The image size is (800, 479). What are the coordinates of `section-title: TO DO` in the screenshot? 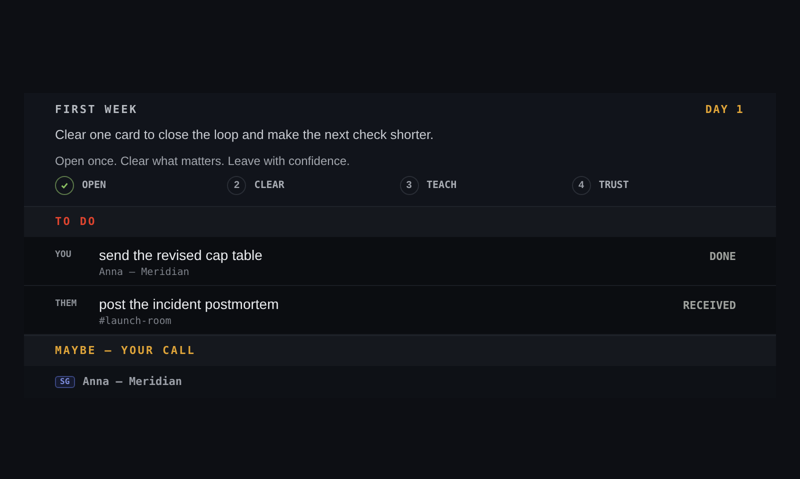 It's located at (75, 222).